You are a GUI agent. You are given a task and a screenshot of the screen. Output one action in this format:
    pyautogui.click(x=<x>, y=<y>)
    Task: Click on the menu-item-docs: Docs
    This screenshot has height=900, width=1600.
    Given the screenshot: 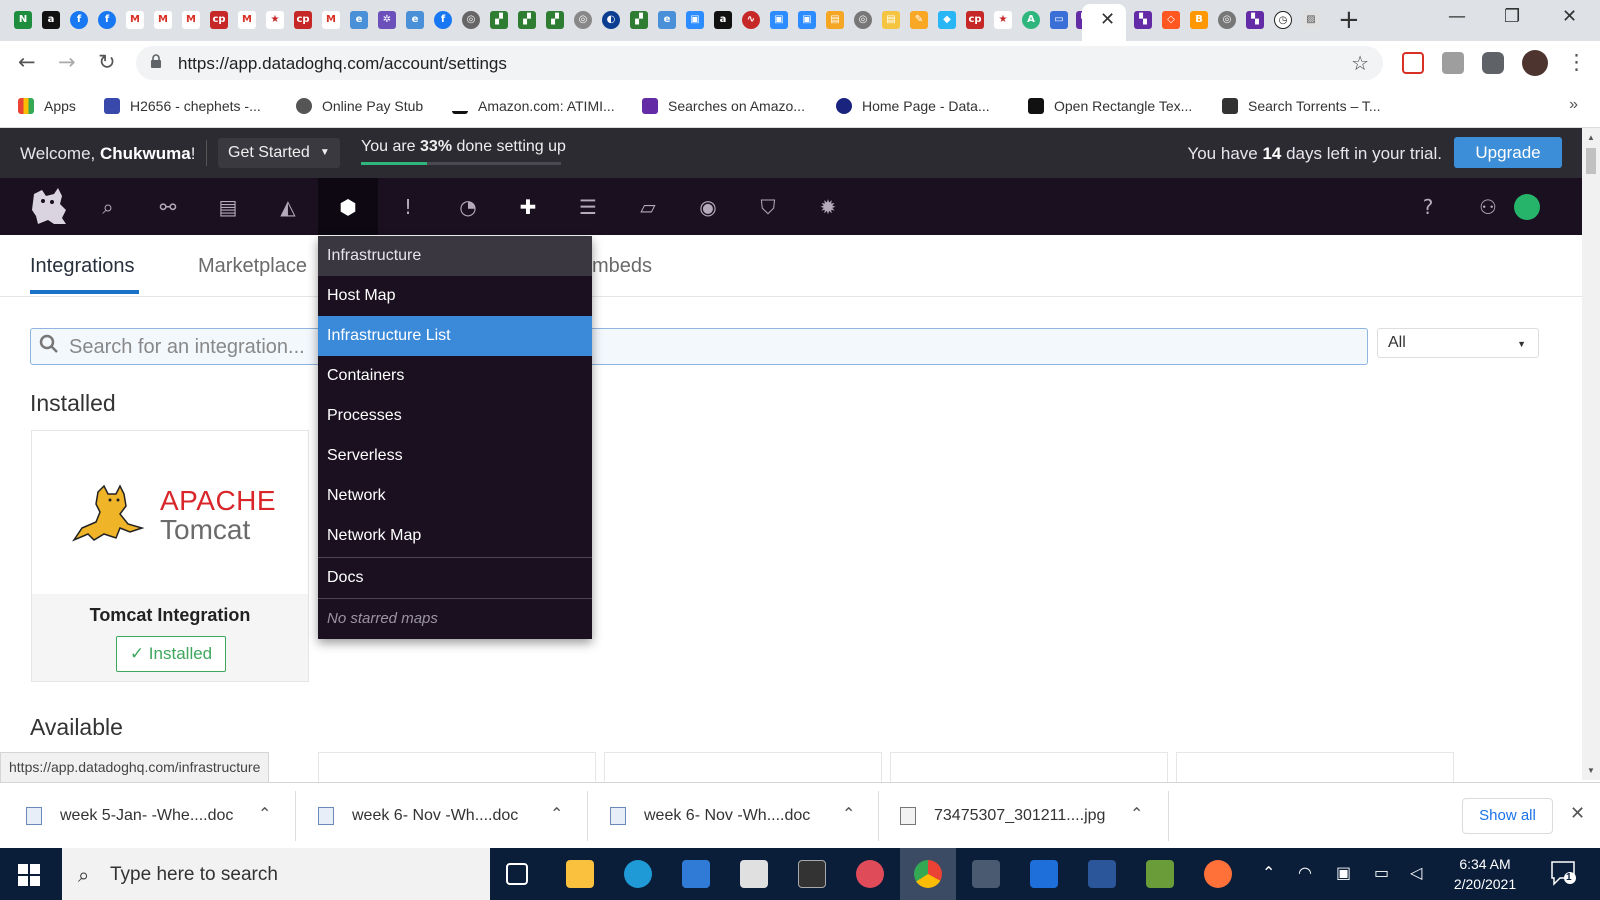 What is the action you would take?
    pyautogui.click(x=455, y=578)
    